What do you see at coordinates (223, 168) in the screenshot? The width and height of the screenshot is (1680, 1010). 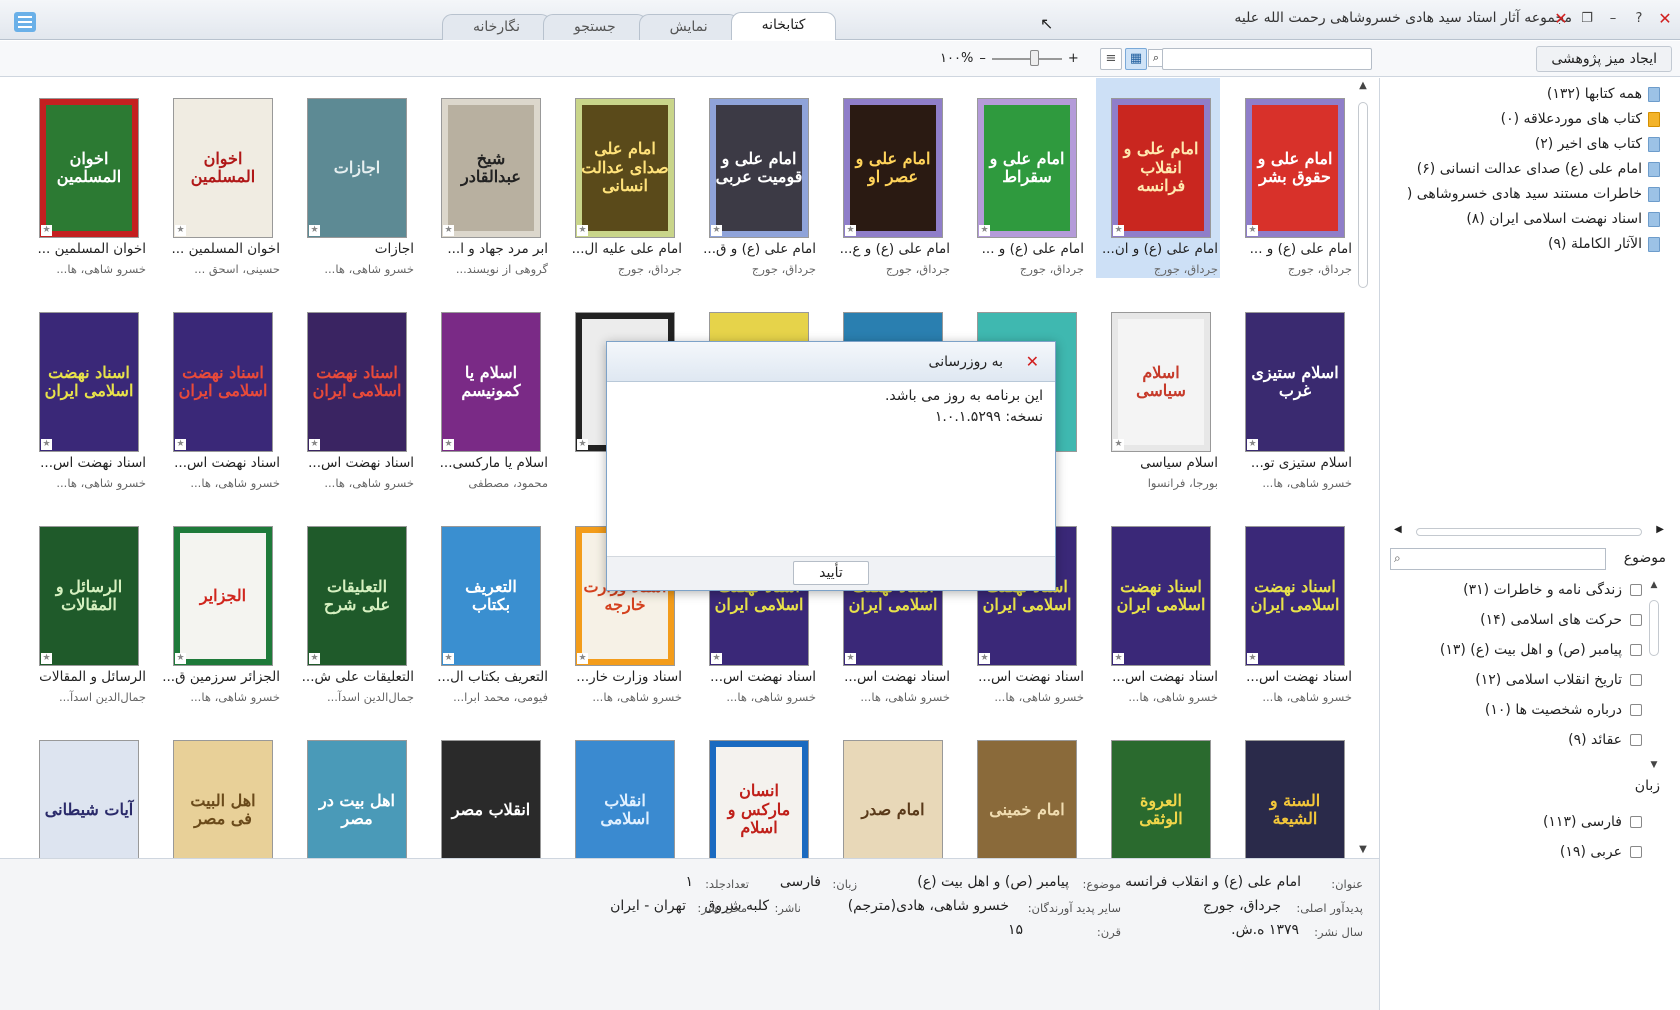 I see `book-cover: اخوان المسلمین ★` at bounding box center [223, 168].